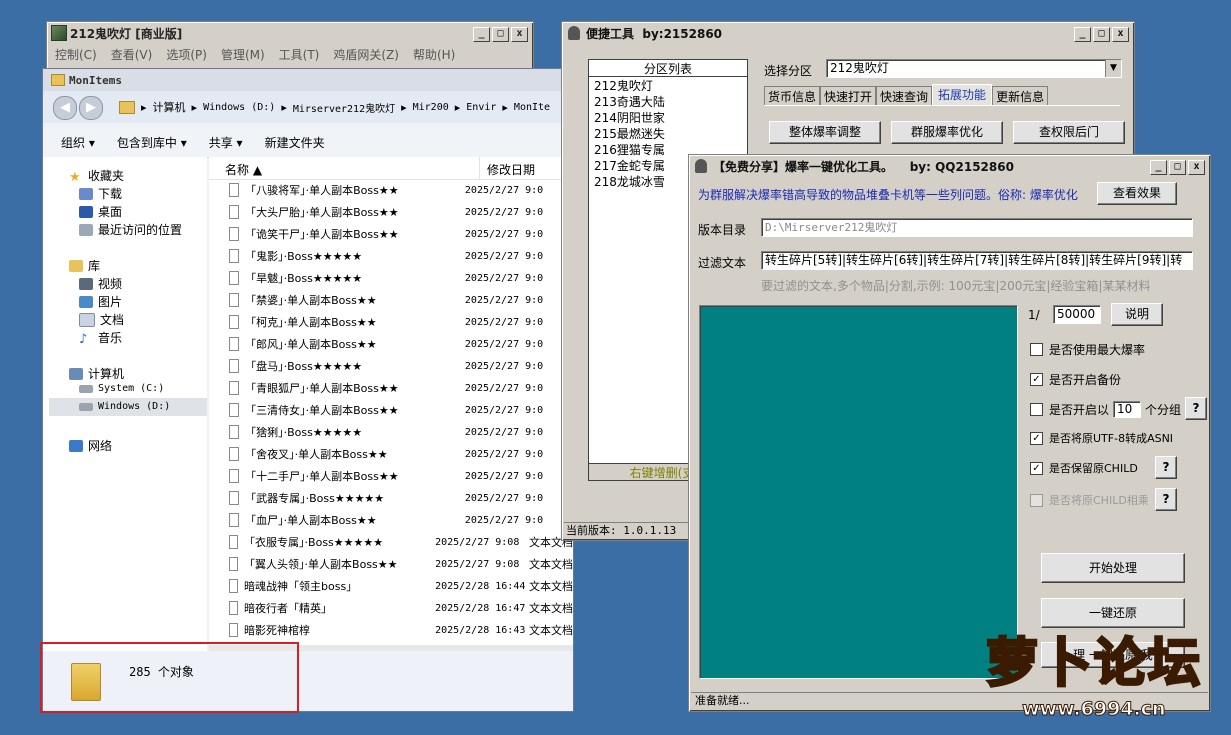  What do you see at coordinates (848, 96) in the screenshot?
I see `tab-quick-open: 快速打开` at bounding box center [848, 96].